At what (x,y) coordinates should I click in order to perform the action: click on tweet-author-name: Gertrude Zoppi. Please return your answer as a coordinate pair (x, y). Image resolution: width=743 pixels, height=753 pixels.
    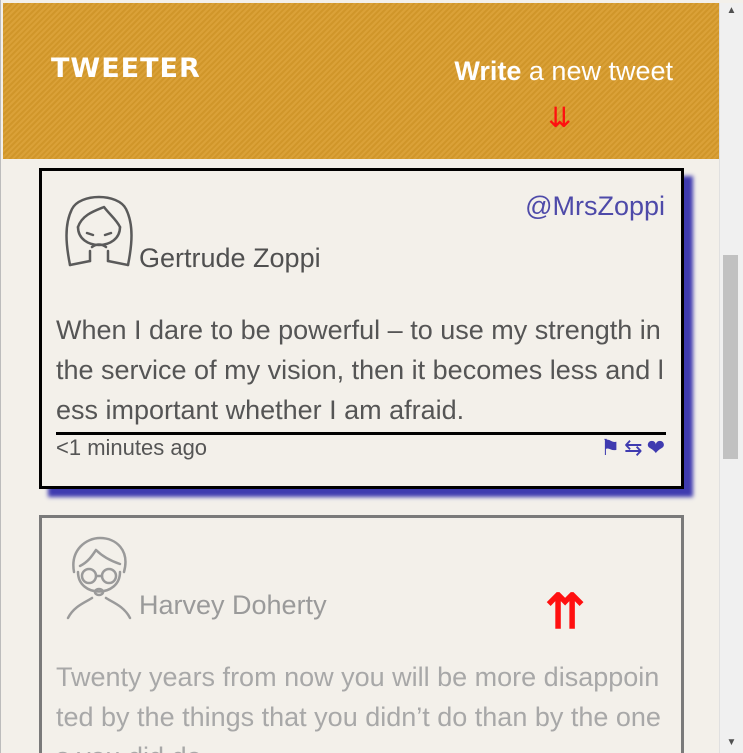
    Looking at the image, I should click on (230, 258).